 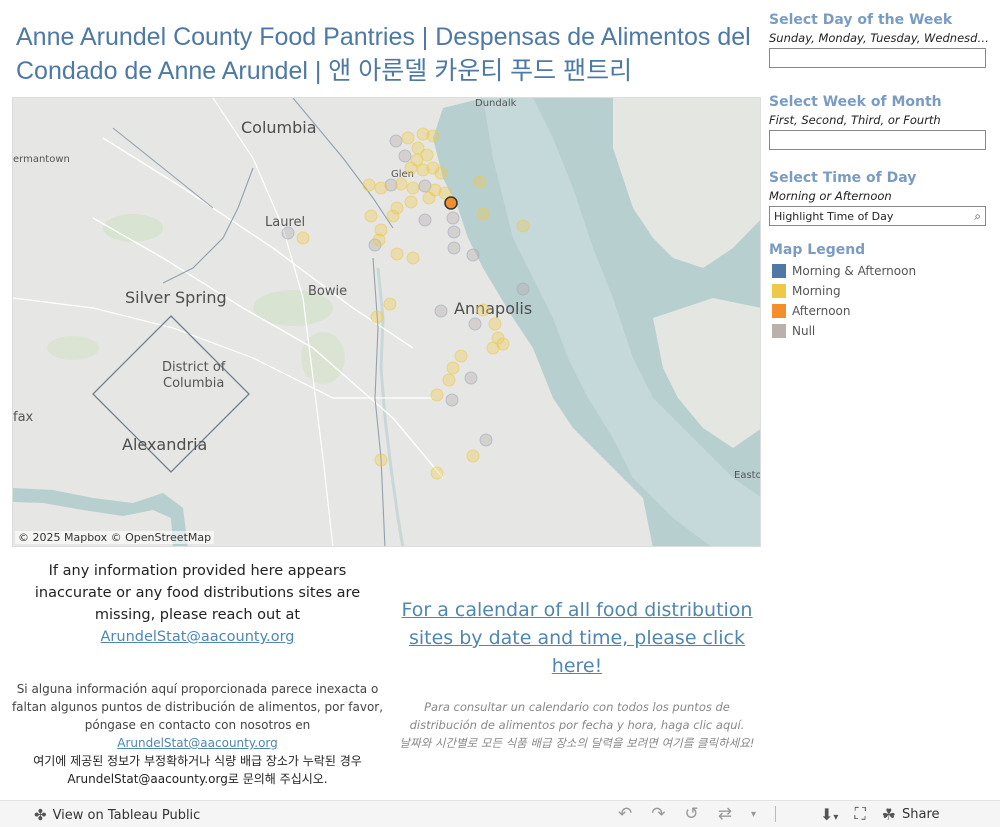 I want to click on time-highlight-search: Highlight Time of Day ⌕, so click(x=877, y=216).